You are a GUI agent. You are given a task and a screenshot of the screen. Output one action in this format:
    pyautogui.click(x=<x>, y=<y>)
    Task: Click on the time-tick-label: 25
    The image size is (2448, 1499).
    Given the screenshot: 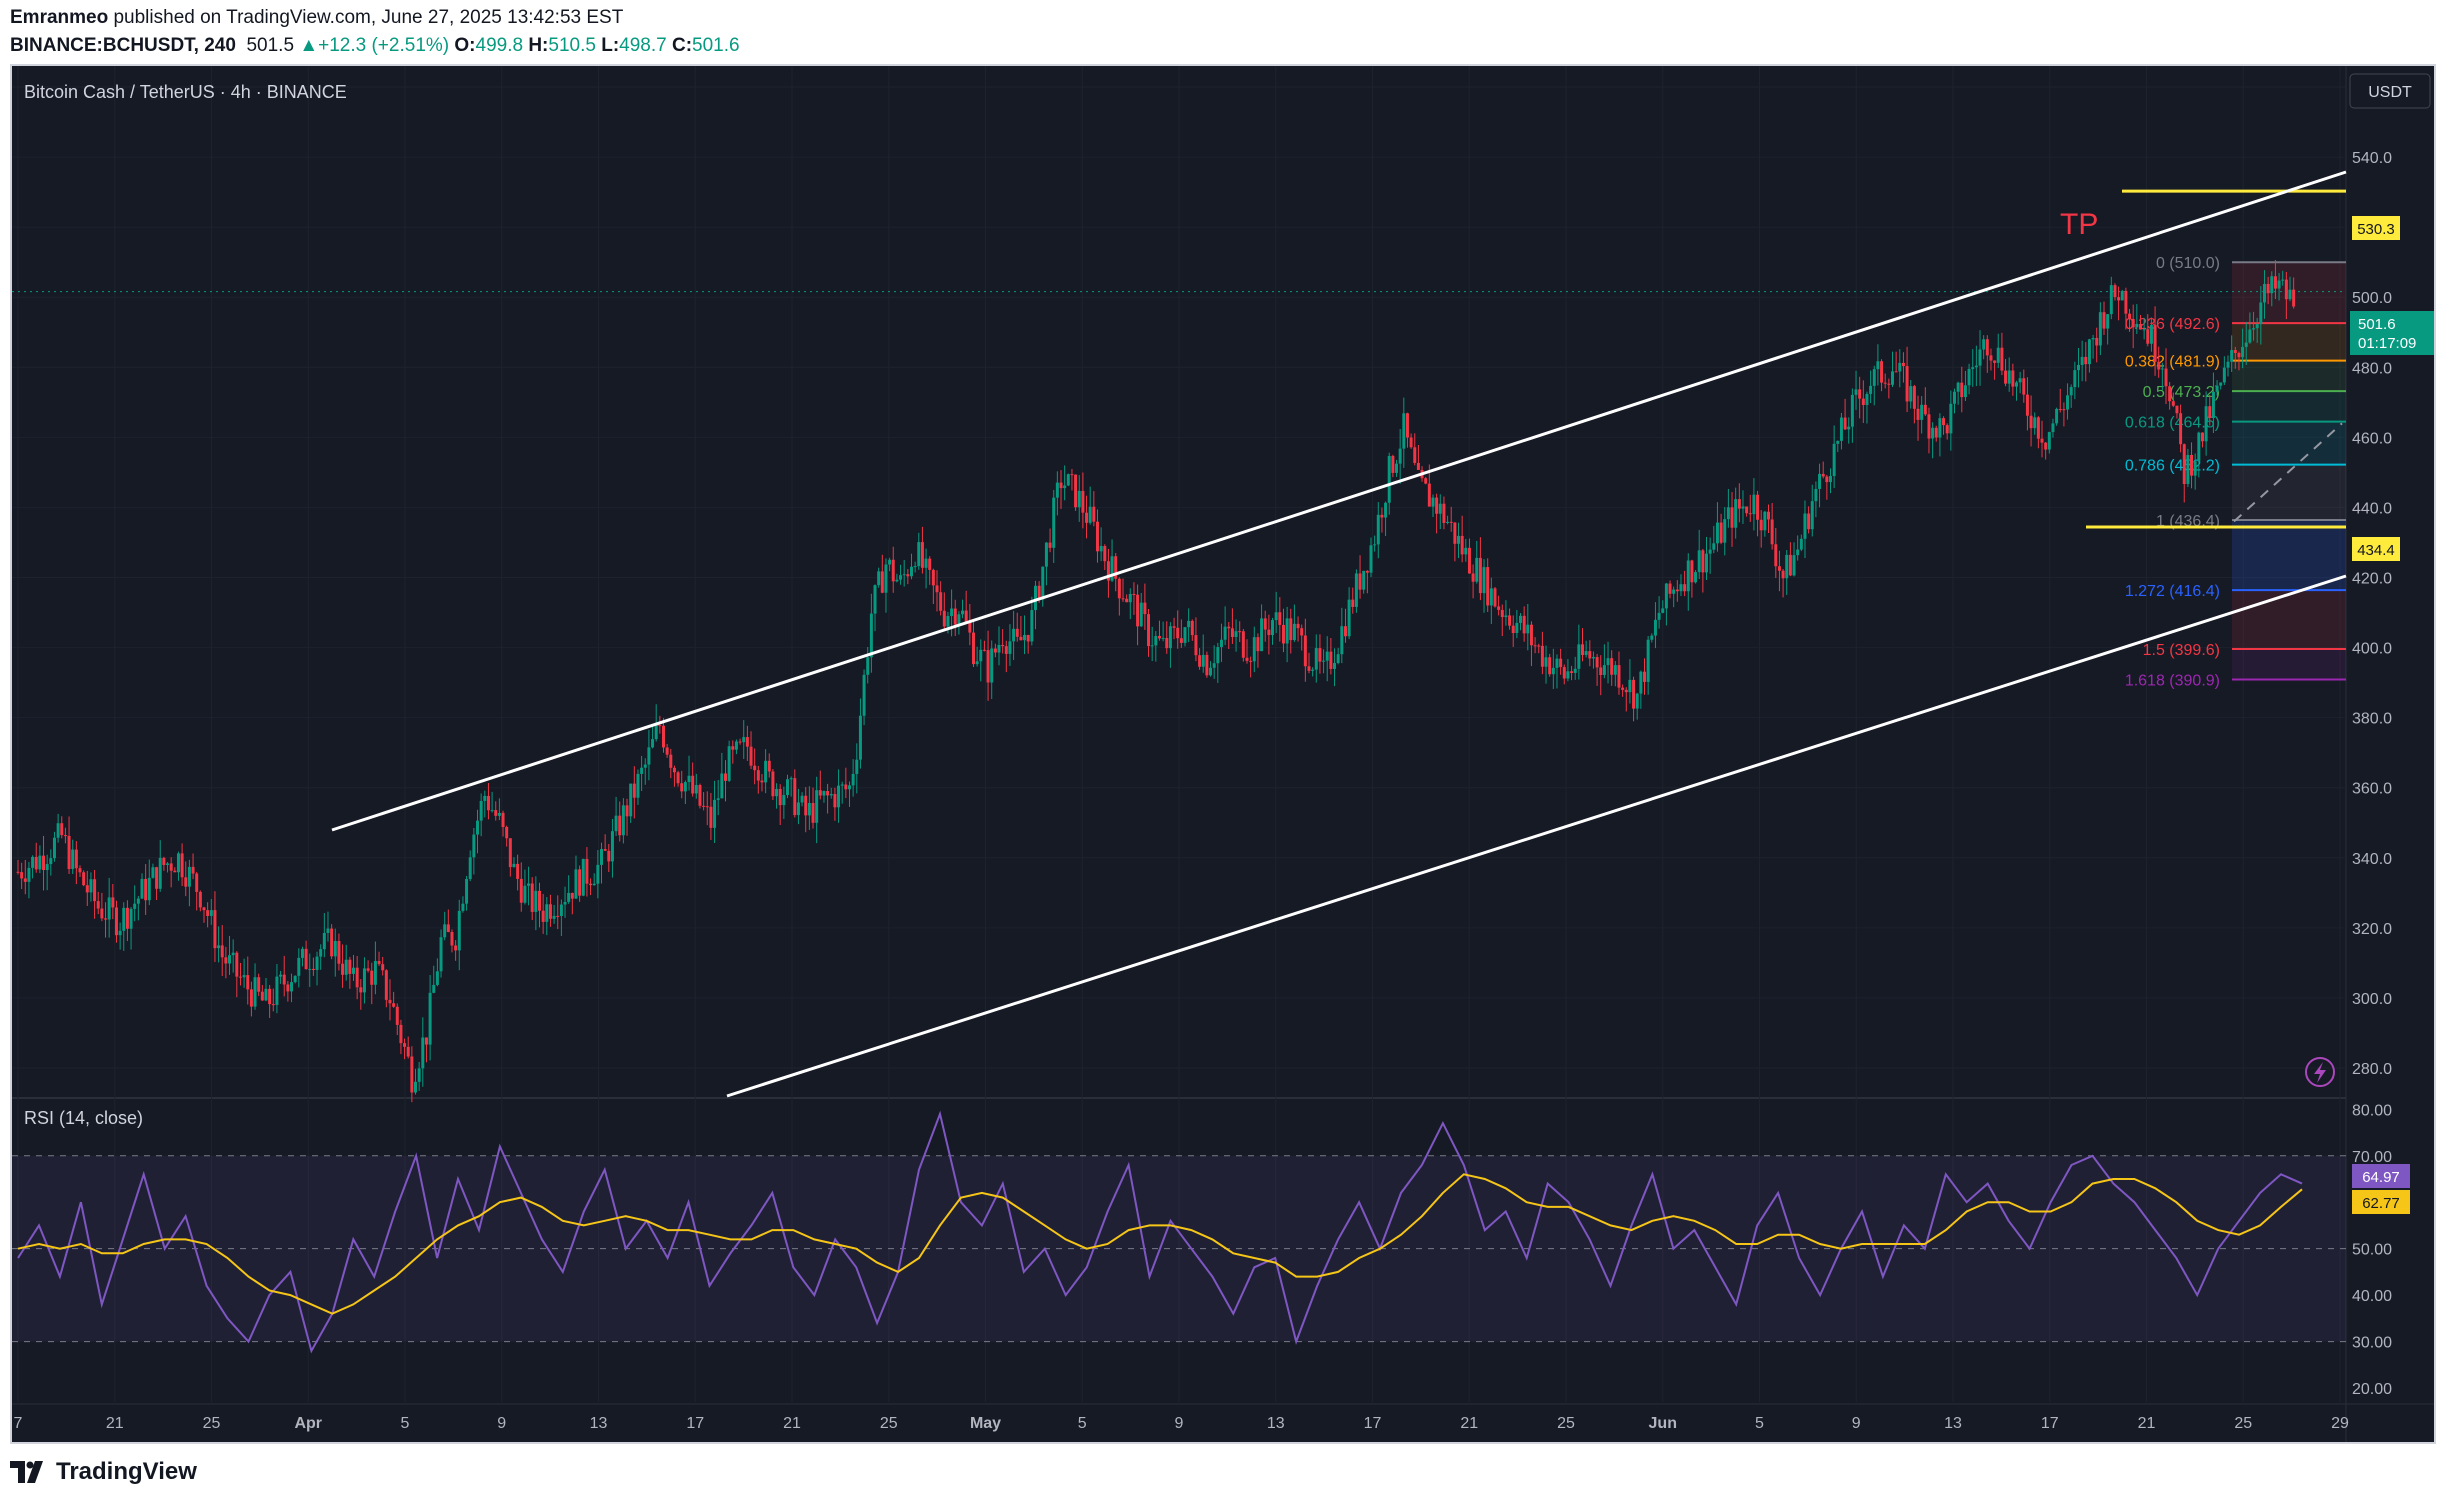 What is the action you would take?
    pyautogui.click(x=1566, y=1423)
    